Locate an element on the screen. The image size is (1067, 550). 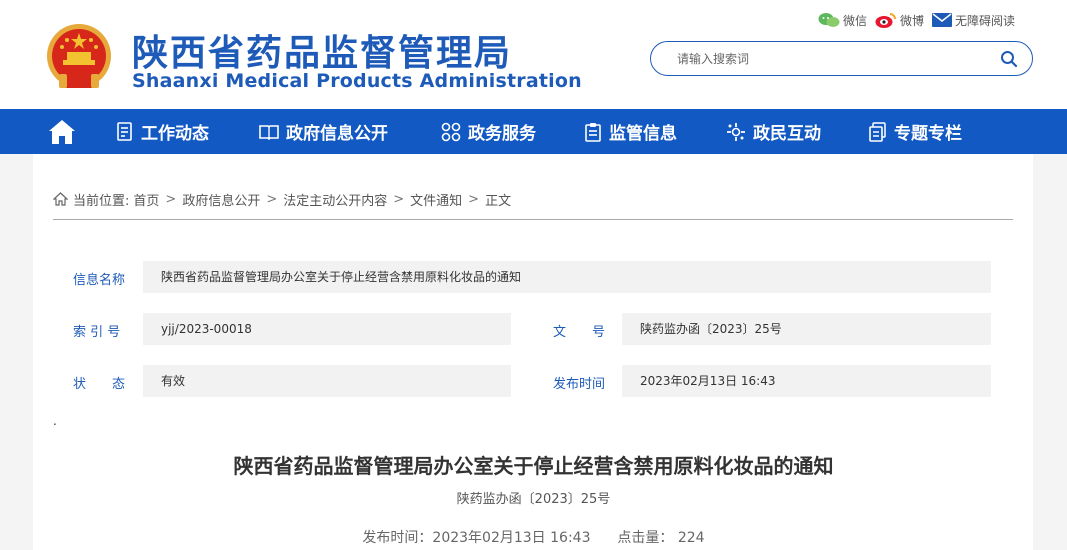
nav-item-work-news: 工作动态 is located at coordinates (162, 131).